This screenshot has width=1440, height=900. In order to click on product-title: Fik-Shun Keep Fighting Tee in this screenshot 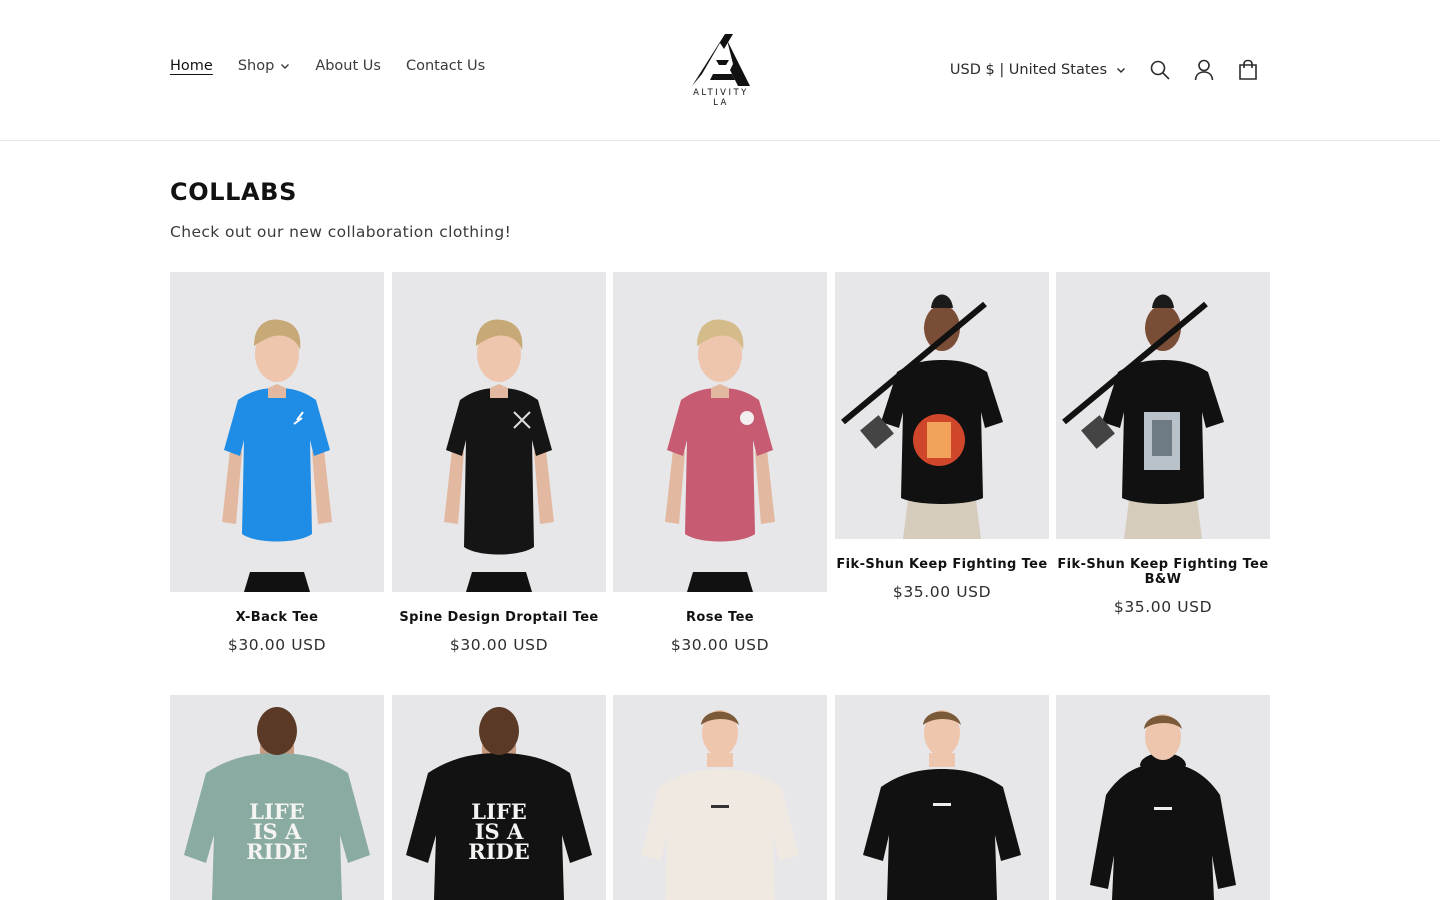, I will do `click(942, 564)`.